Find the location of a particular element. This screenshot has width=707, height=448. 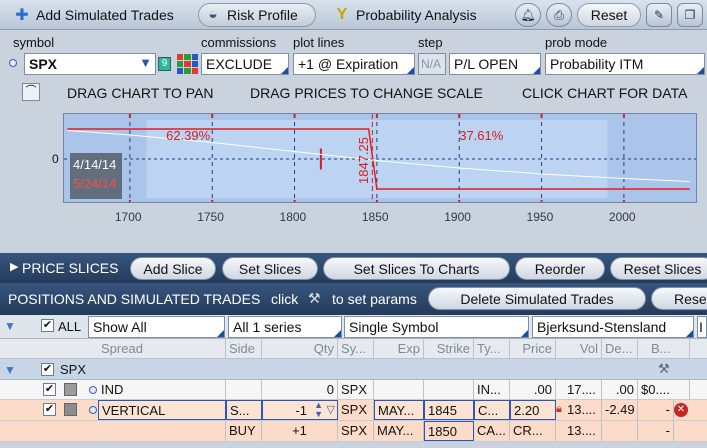

tab-probability-analysis: Y Probability Analysis is located at coordinates (405, 15).